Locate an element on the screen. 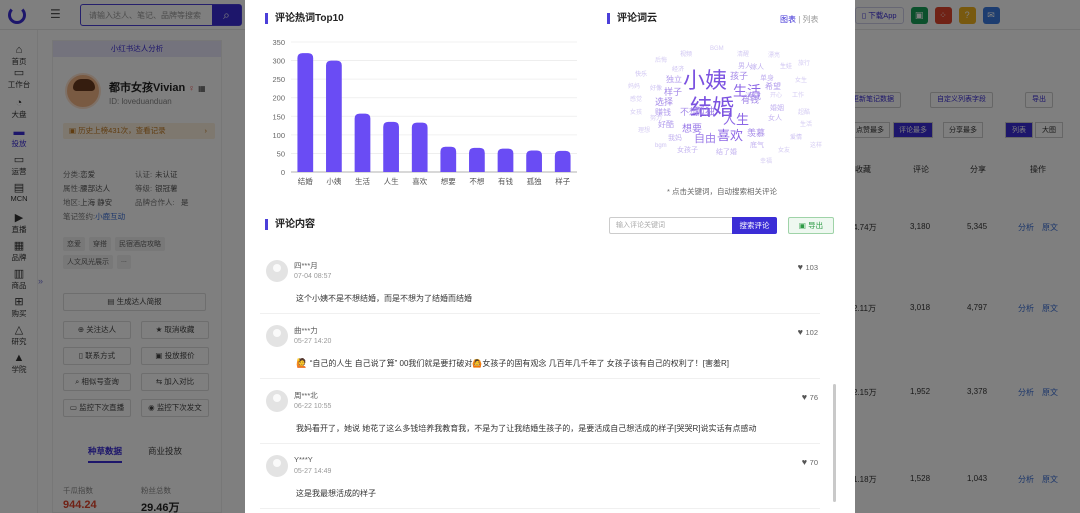 Image resolution: width=1080 pixels, height=513 pixels. cloud-word: 女友 is located at coordinates (784, 151).